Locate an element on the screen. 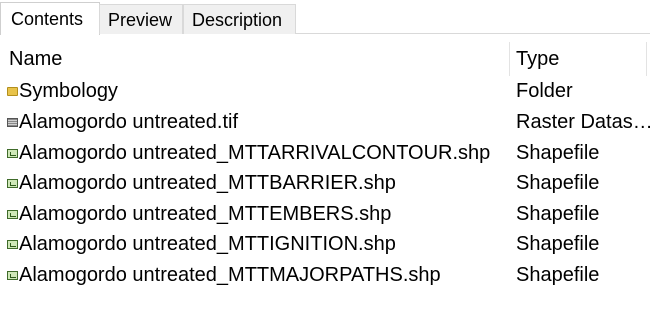 The image size is (650, 321). item-name: Symbology is located at coordinates (68, 91).